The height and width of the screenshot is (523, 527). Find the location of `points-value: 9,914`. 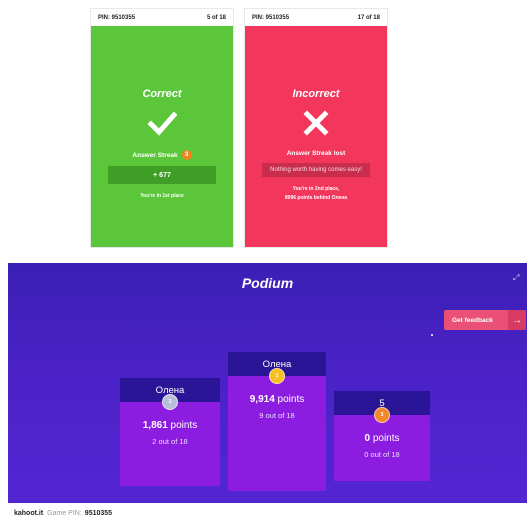

points-value: 9,914 is located at coordinates (262, 399).